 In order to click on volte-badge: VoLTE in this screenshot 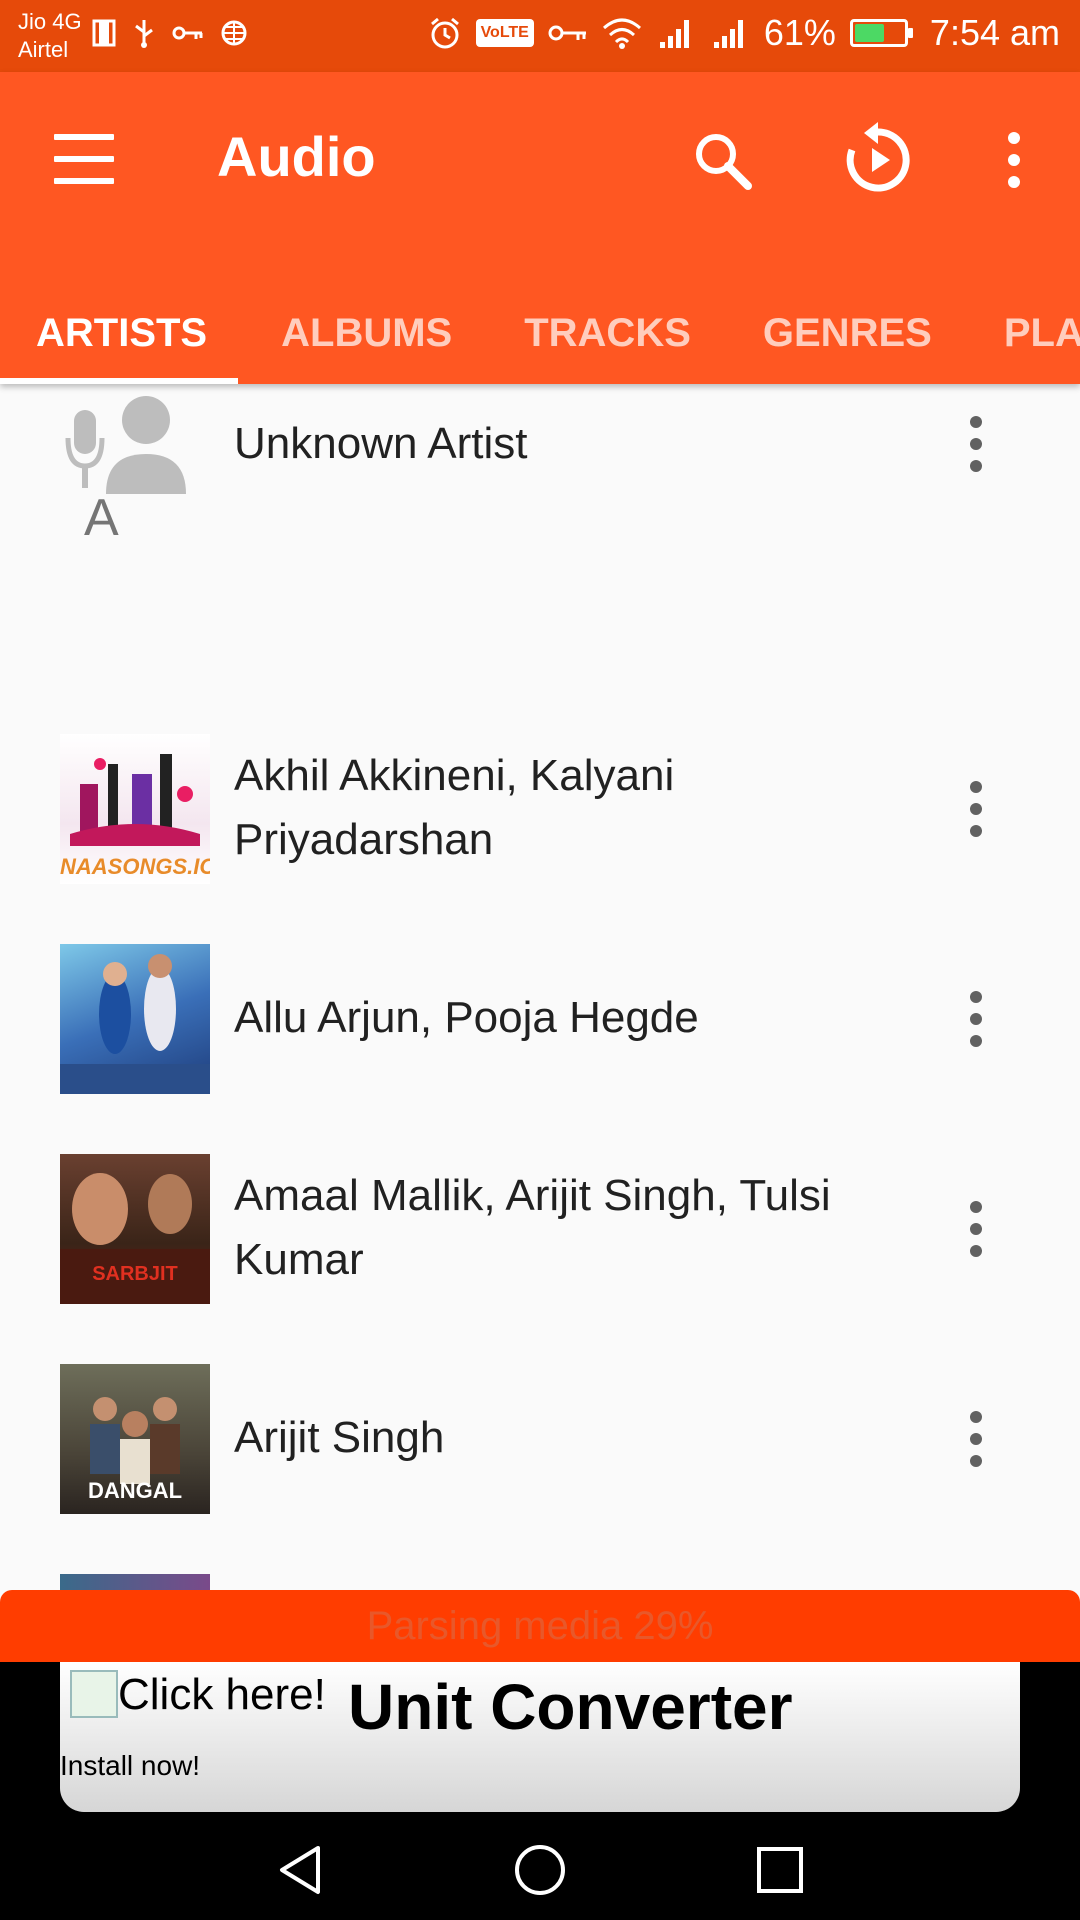, I will do `click(504, 33)`.